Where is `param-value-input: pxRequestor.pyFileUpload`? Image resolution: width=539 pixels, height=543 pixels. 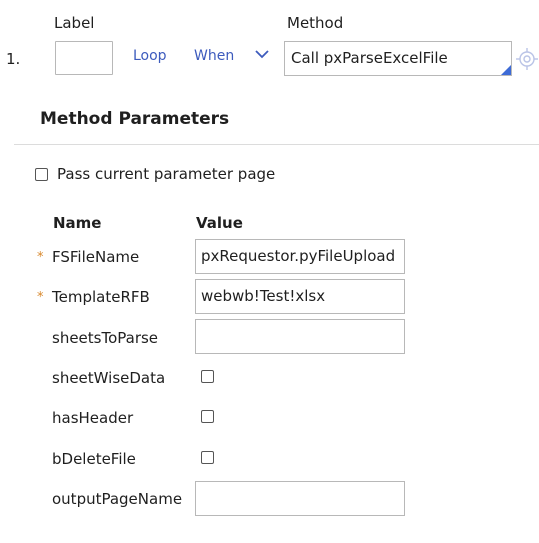
param-value-input: pxRequestor.pyFileUpload is located at coordinates (300, 256).